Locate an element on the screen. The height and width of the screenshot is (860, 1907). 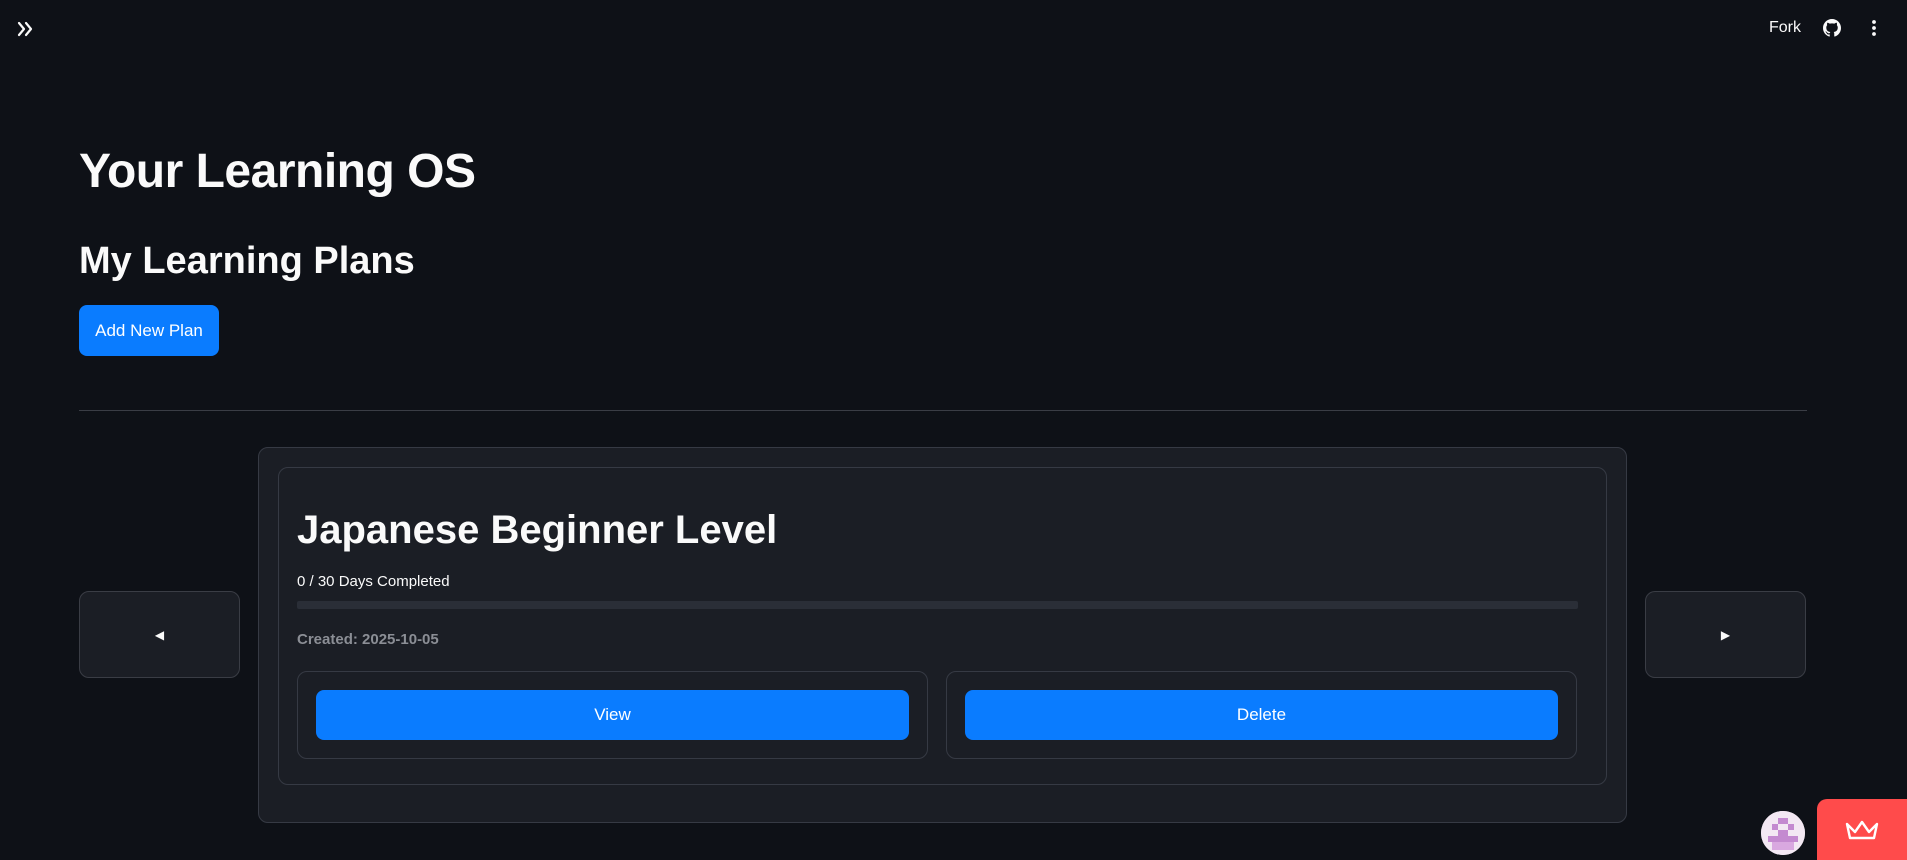
section-title: My Learning Plans is located at coordinates (247, 261).